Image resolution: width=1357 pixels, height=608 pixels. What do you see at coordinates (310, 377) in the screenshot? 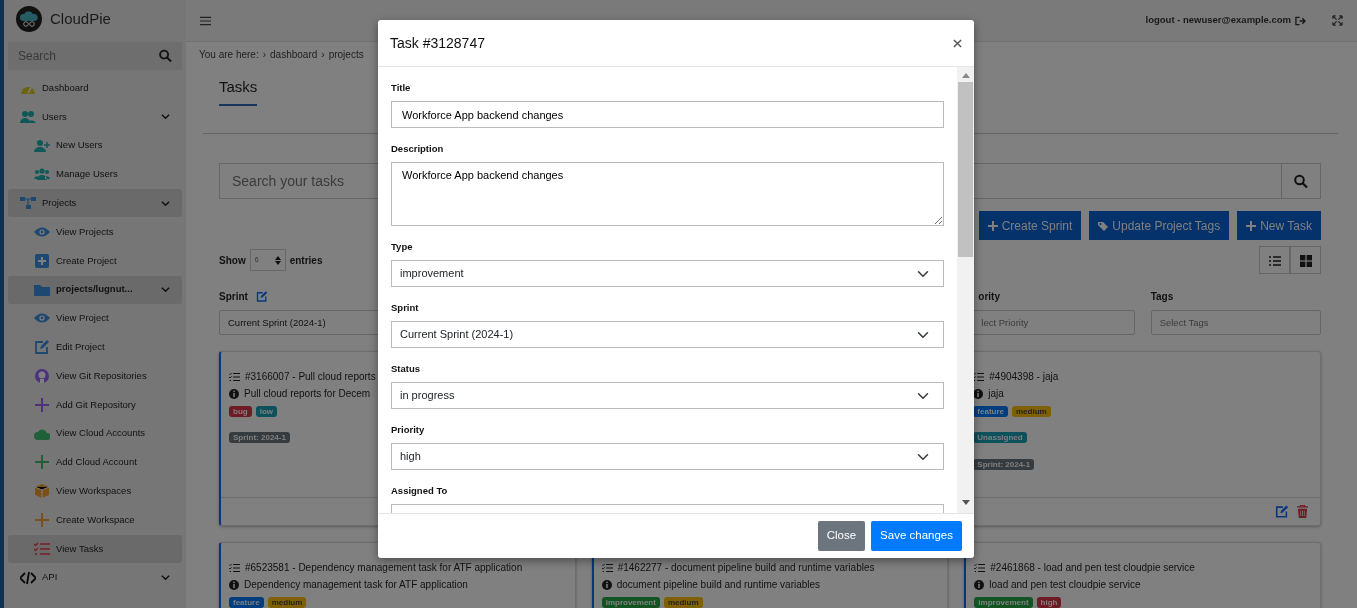
I see `task-title: #3166007 - Pull cloud reports` at bounding box center [310, 377].